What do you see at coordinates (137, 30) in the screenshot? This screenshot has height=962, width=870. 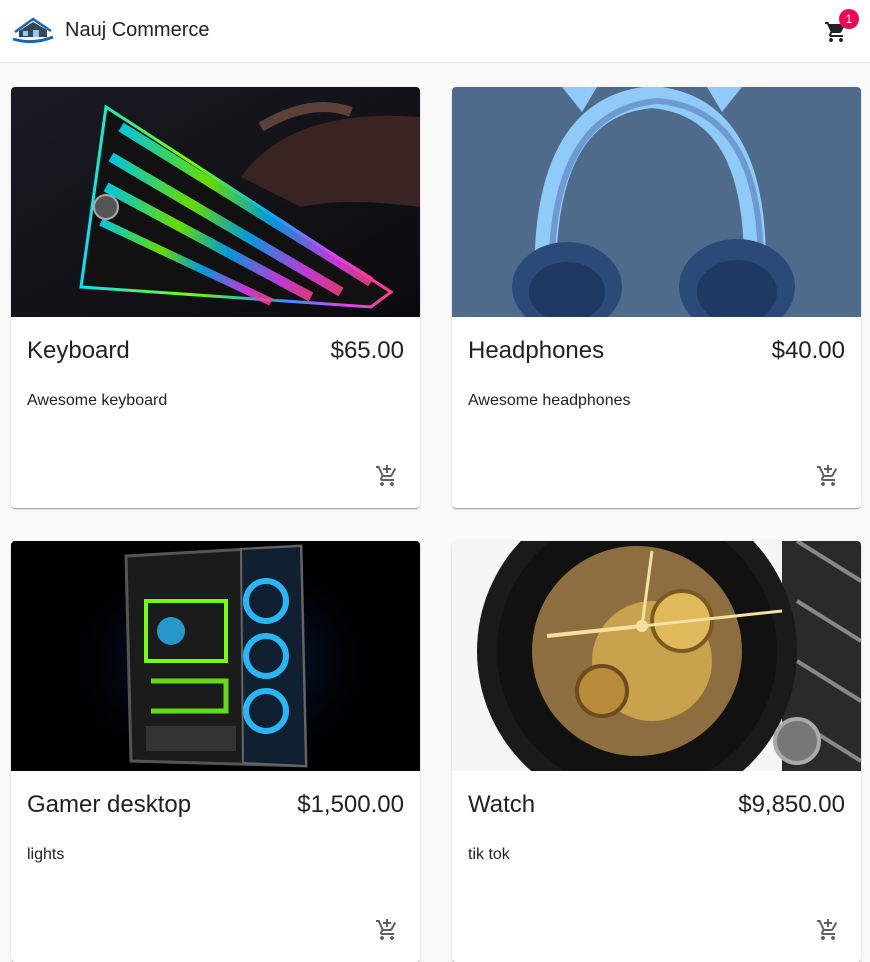 I see `brand-title: Nauj Commerce` at bounding box center [137, 30].